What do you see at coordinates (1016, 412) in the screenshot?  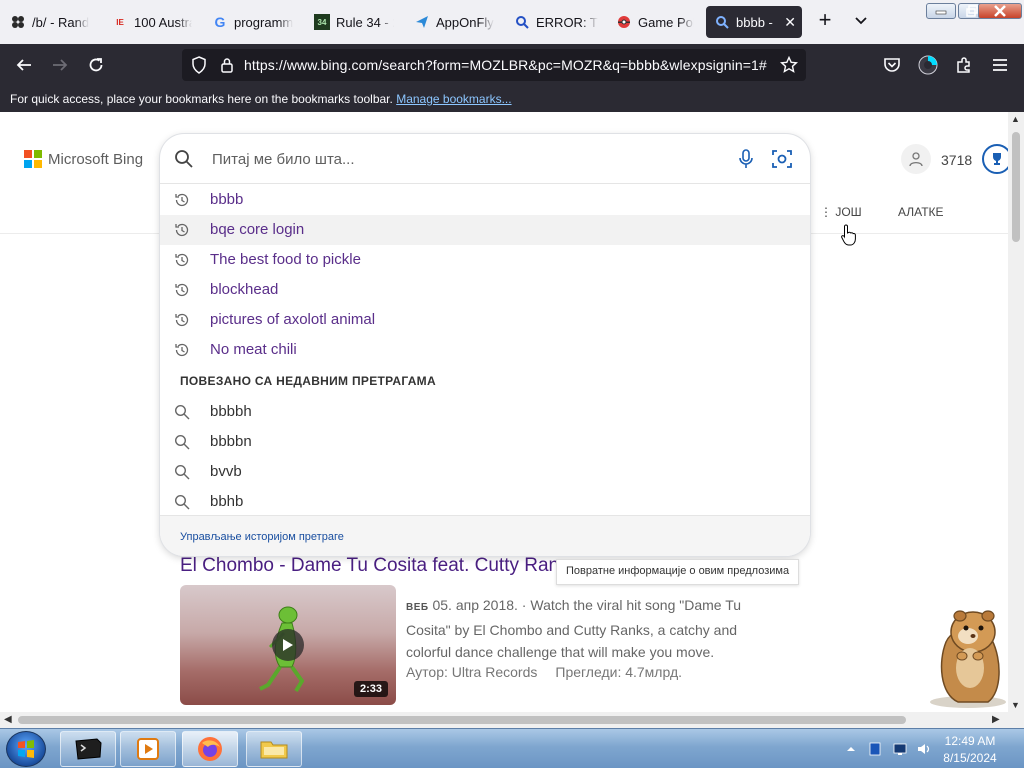 I see `vertical-scrollbar: ▲ ▼` at bounding box center [1016, 412].